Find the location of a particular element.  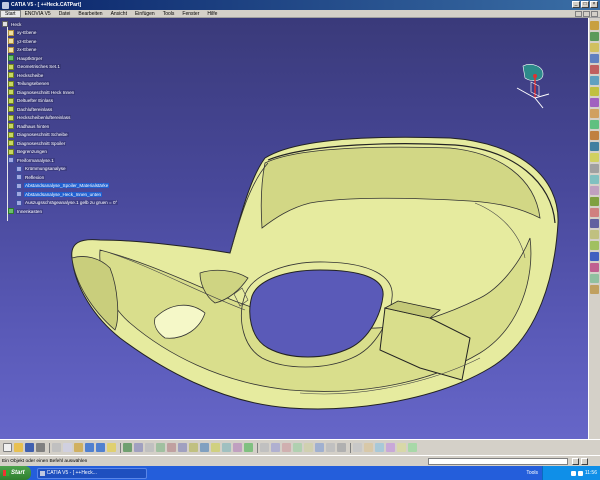

cut-icon is located at coordinates (56, 447).